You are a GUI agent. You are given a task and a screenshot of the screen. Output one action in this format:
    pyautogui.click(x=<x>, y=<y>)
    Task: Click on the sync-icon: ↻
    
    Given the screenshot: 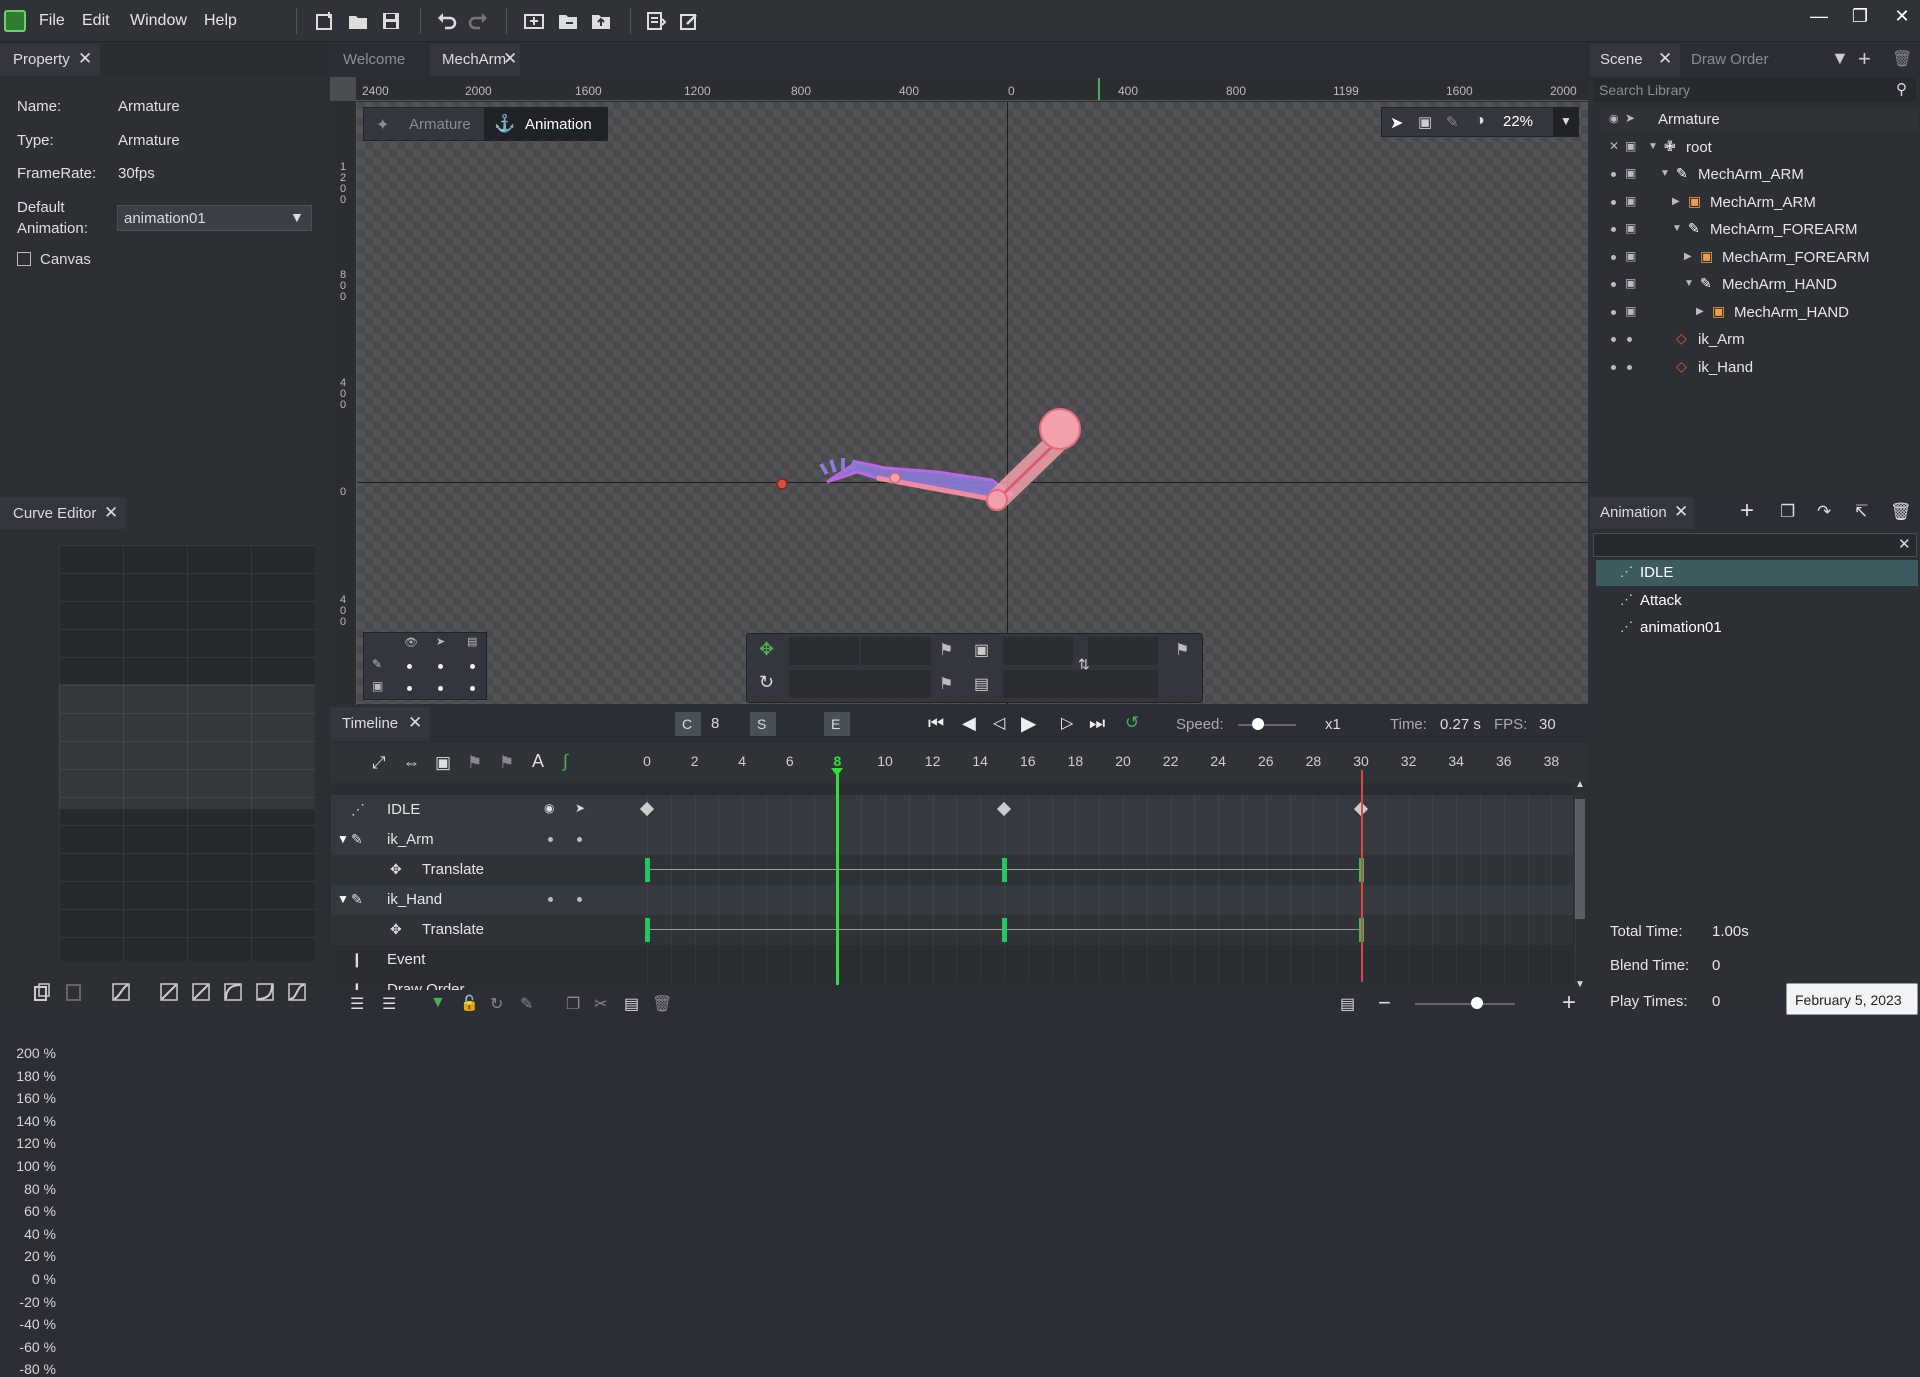 What is the action you would take?
    pyautogui.click(x=496, y=1004)
    